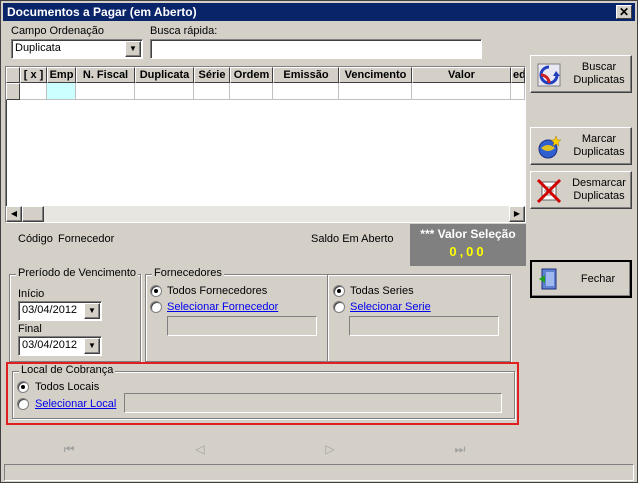  I want to click on table-row, so click(265, 91).